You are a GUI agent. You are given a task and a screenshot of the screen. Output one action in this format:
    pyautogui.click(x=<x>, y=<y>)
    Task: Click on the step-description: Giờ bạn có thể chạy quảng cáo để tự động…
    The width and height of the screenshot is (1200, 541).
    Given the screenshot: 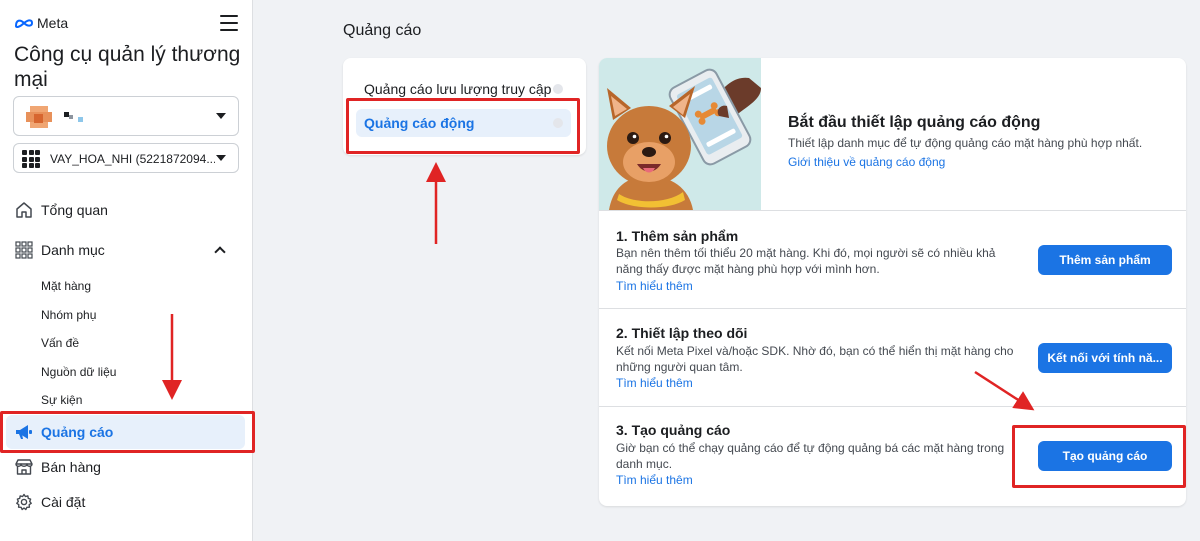 What is the action you would take?
    pyautogui.click(x=810, y=456)
    